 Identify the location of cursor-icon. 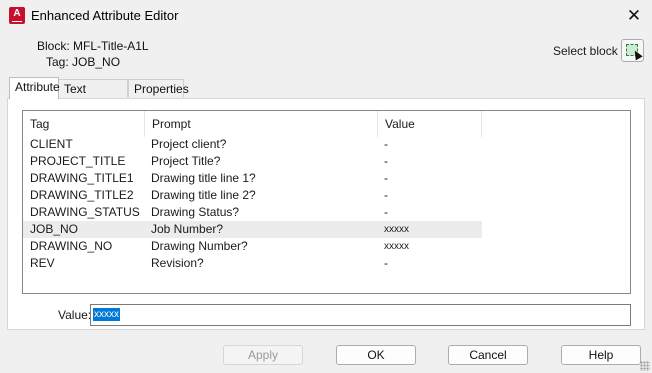
(637, 54).